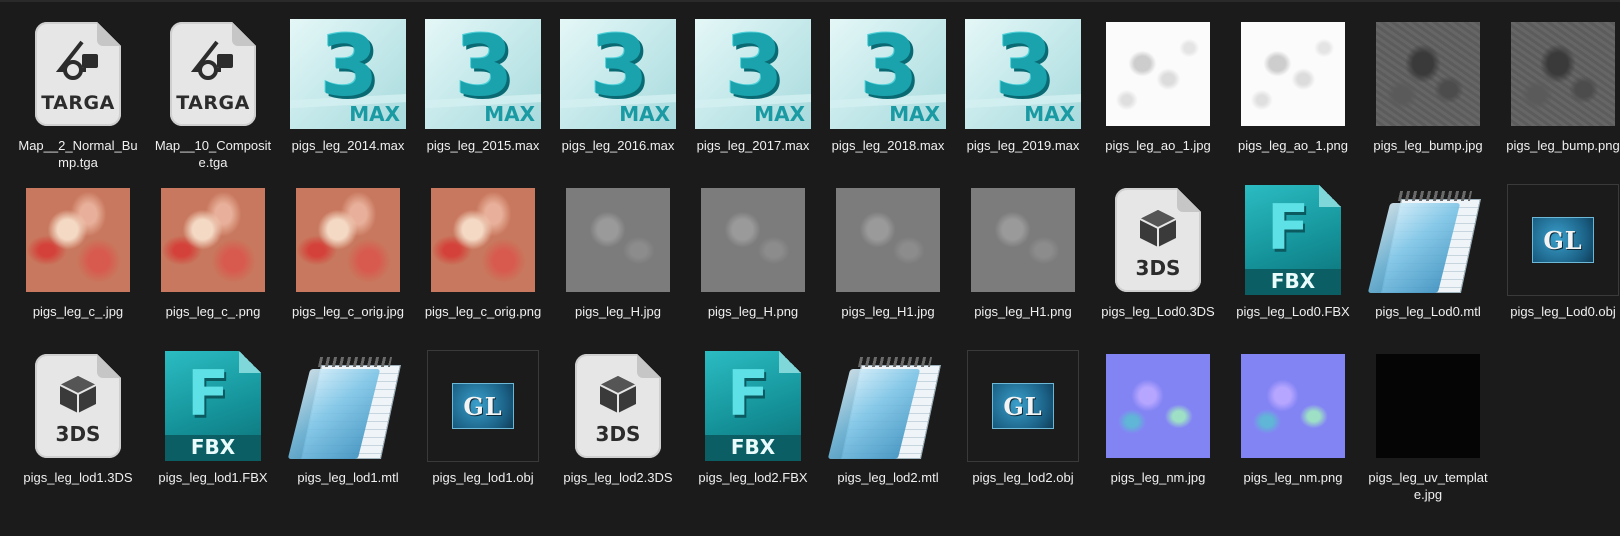  I want to click on file-name-label: pigs_leg_H1.png, so click(1023, 311).